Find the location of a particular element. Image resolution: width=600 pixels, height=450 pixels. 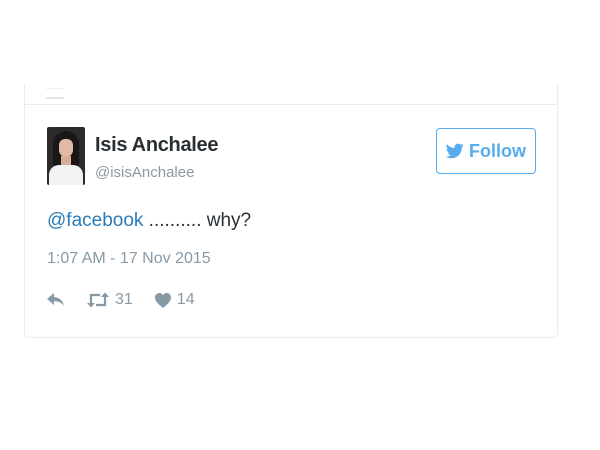

retweet-icon is located at coordinates (98, 300).